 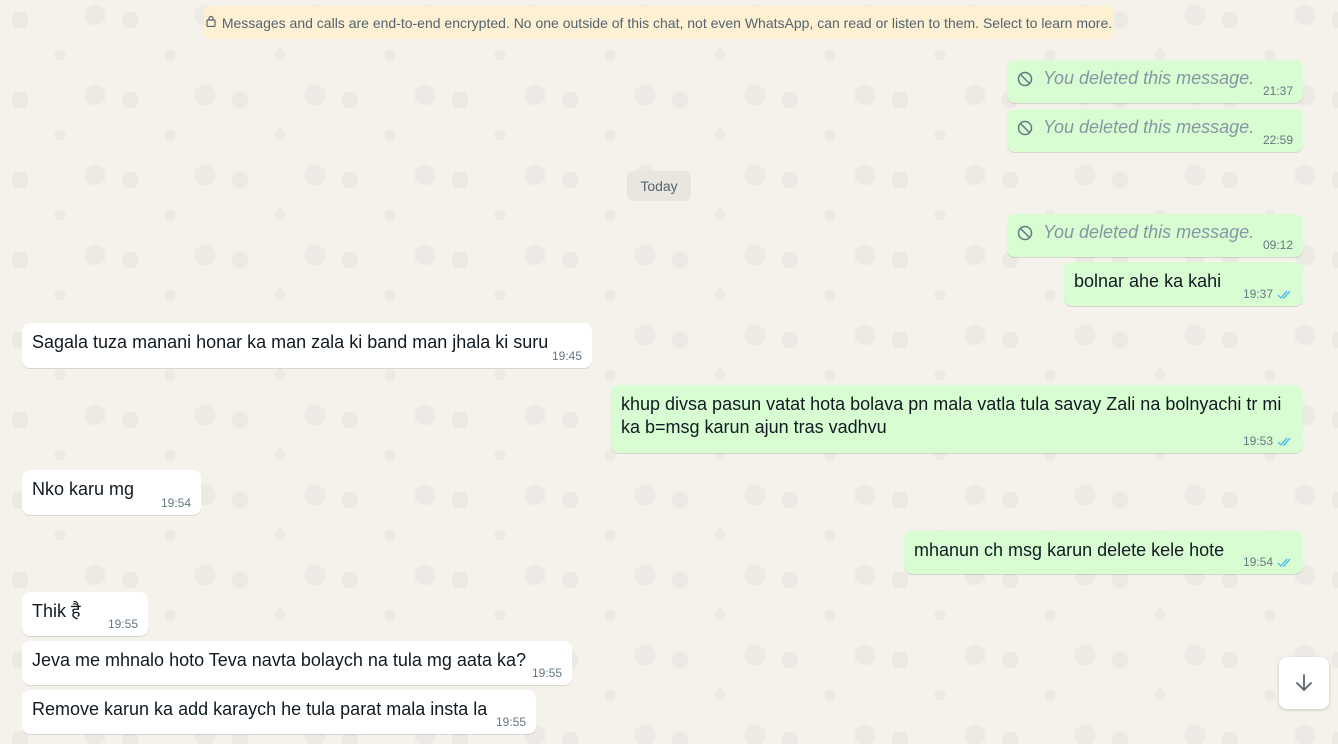 What do you see at coordinates (566, 356) in the screenshot?
I see `message-time: 19:45` at bounding box center [566, 356].